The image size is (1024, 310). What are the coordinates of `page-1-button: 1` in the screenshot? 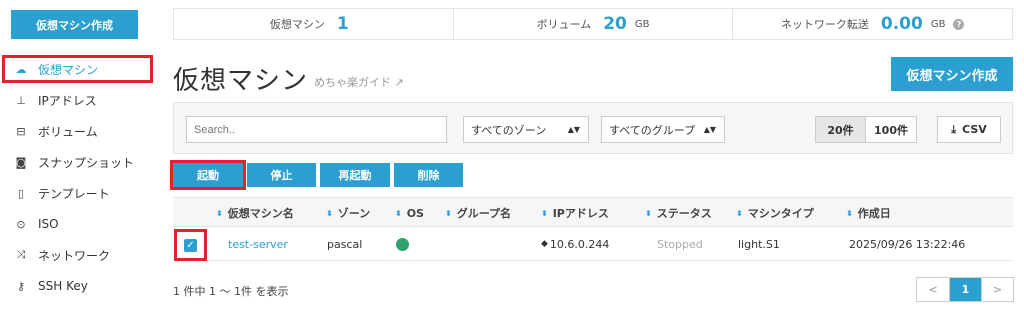 It's located at (965, 289).